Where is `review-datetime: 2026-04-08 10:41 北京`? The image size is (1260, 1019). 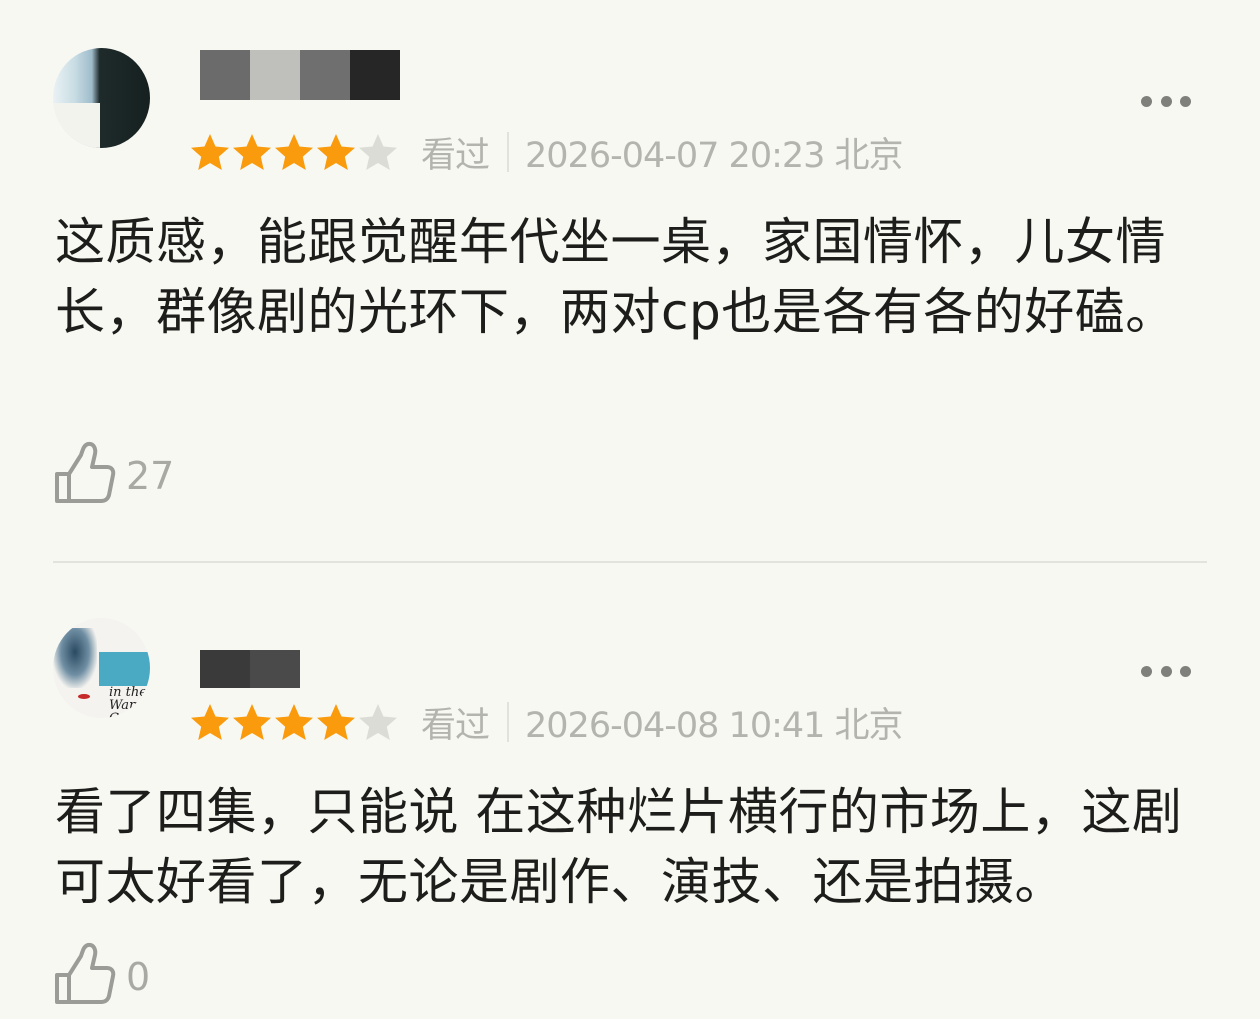 review-datetime: 2026-04-08 10:41 北京 is located at coordinates (714, 725).